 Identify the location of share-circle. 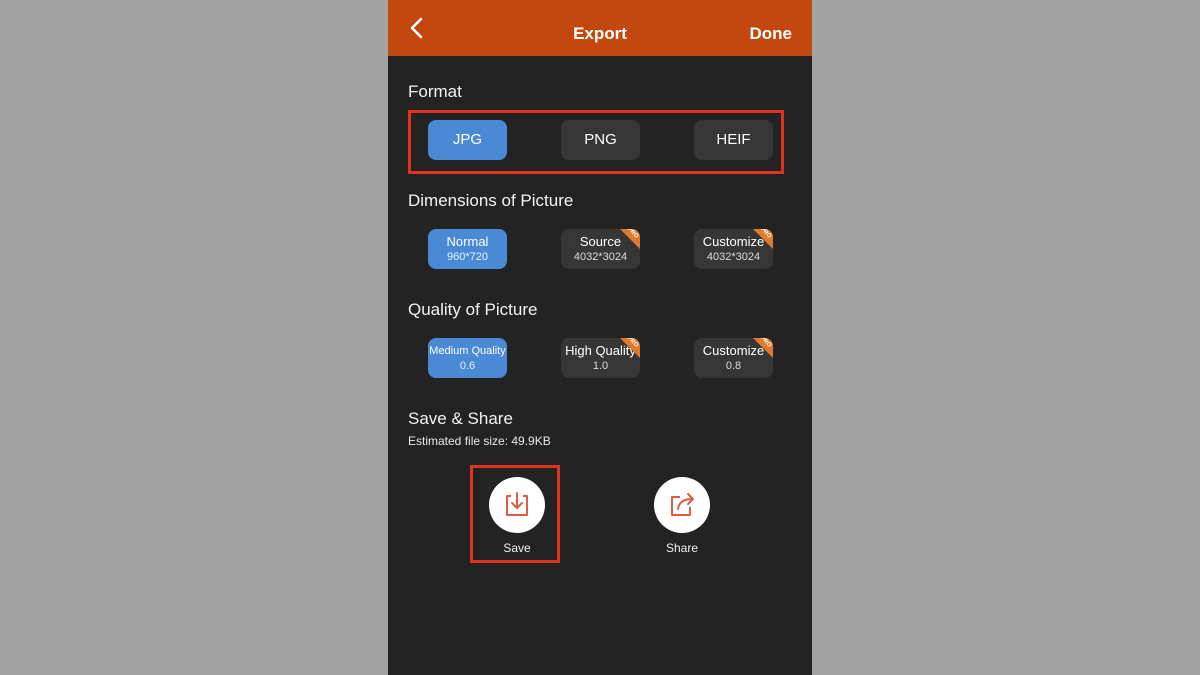
(682, 505).